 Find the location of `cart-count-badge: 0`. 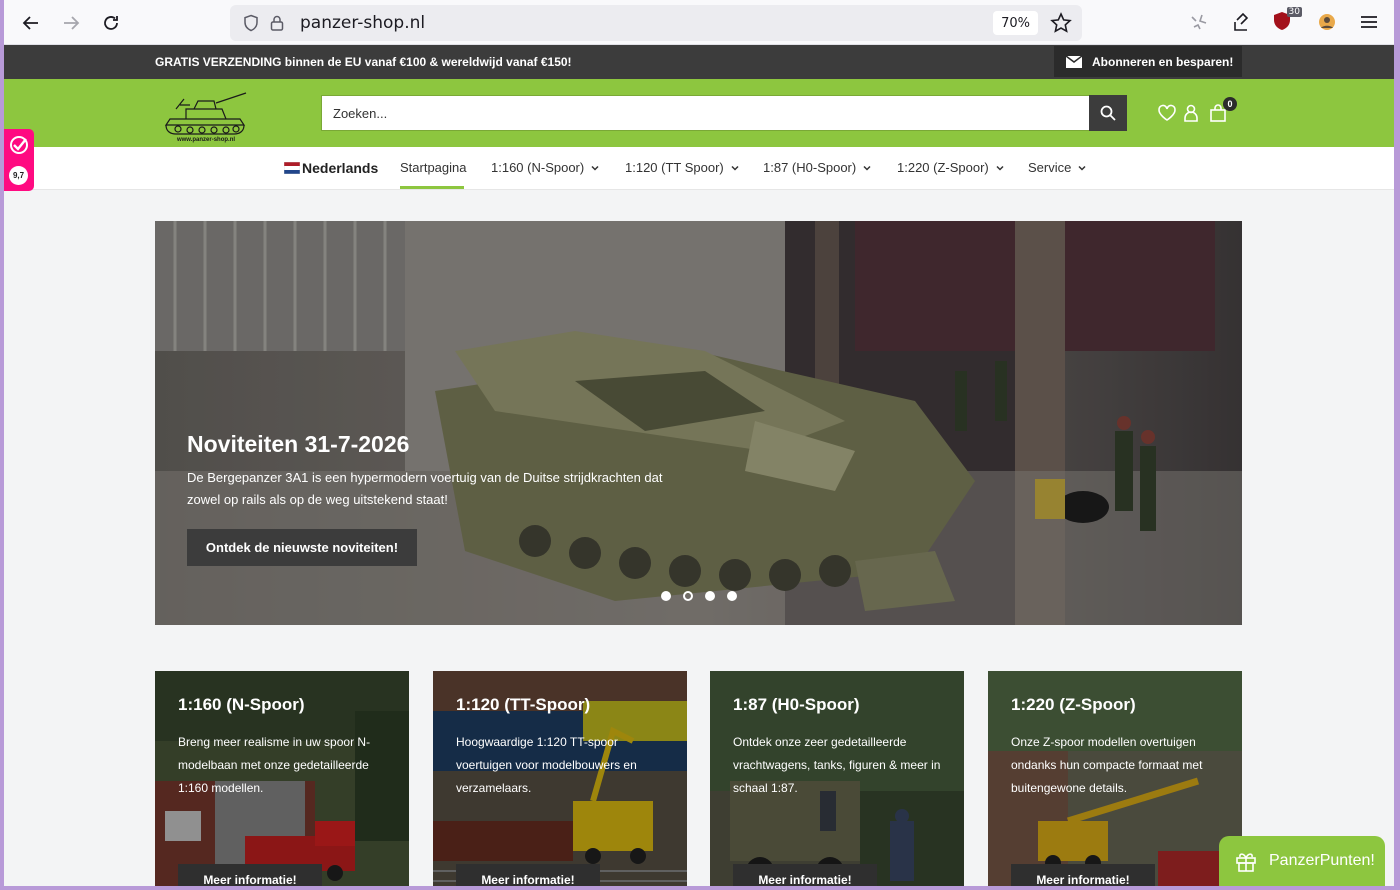

cart-count-badge: 0 is located at coordinates (1230, 104).